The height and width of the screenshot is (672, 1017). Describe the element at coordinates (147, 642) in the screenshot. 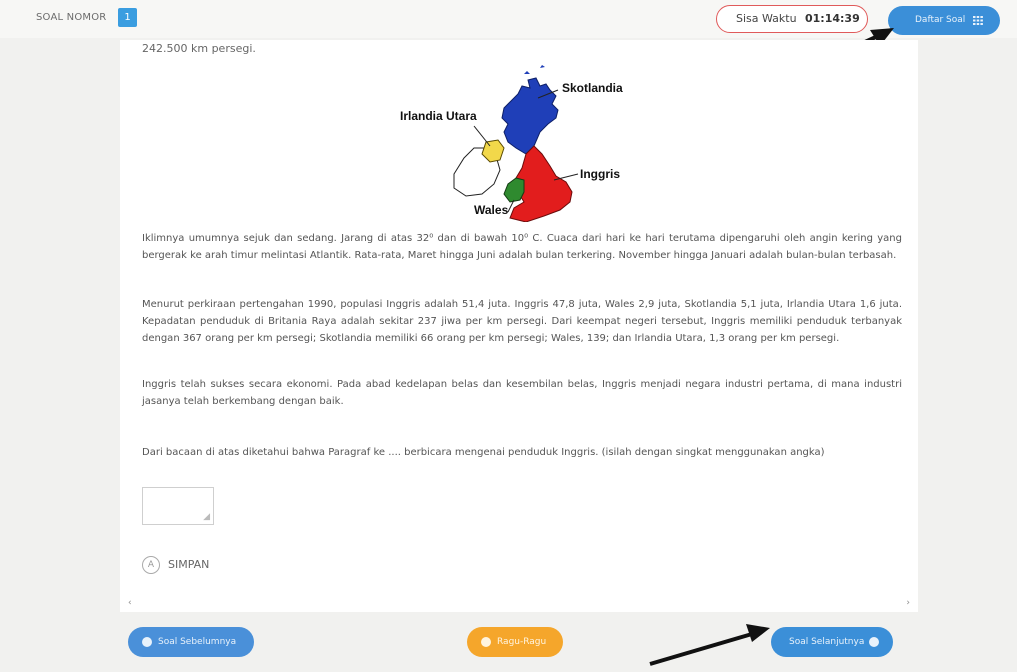

I see `chevron-left-icon` at that location.